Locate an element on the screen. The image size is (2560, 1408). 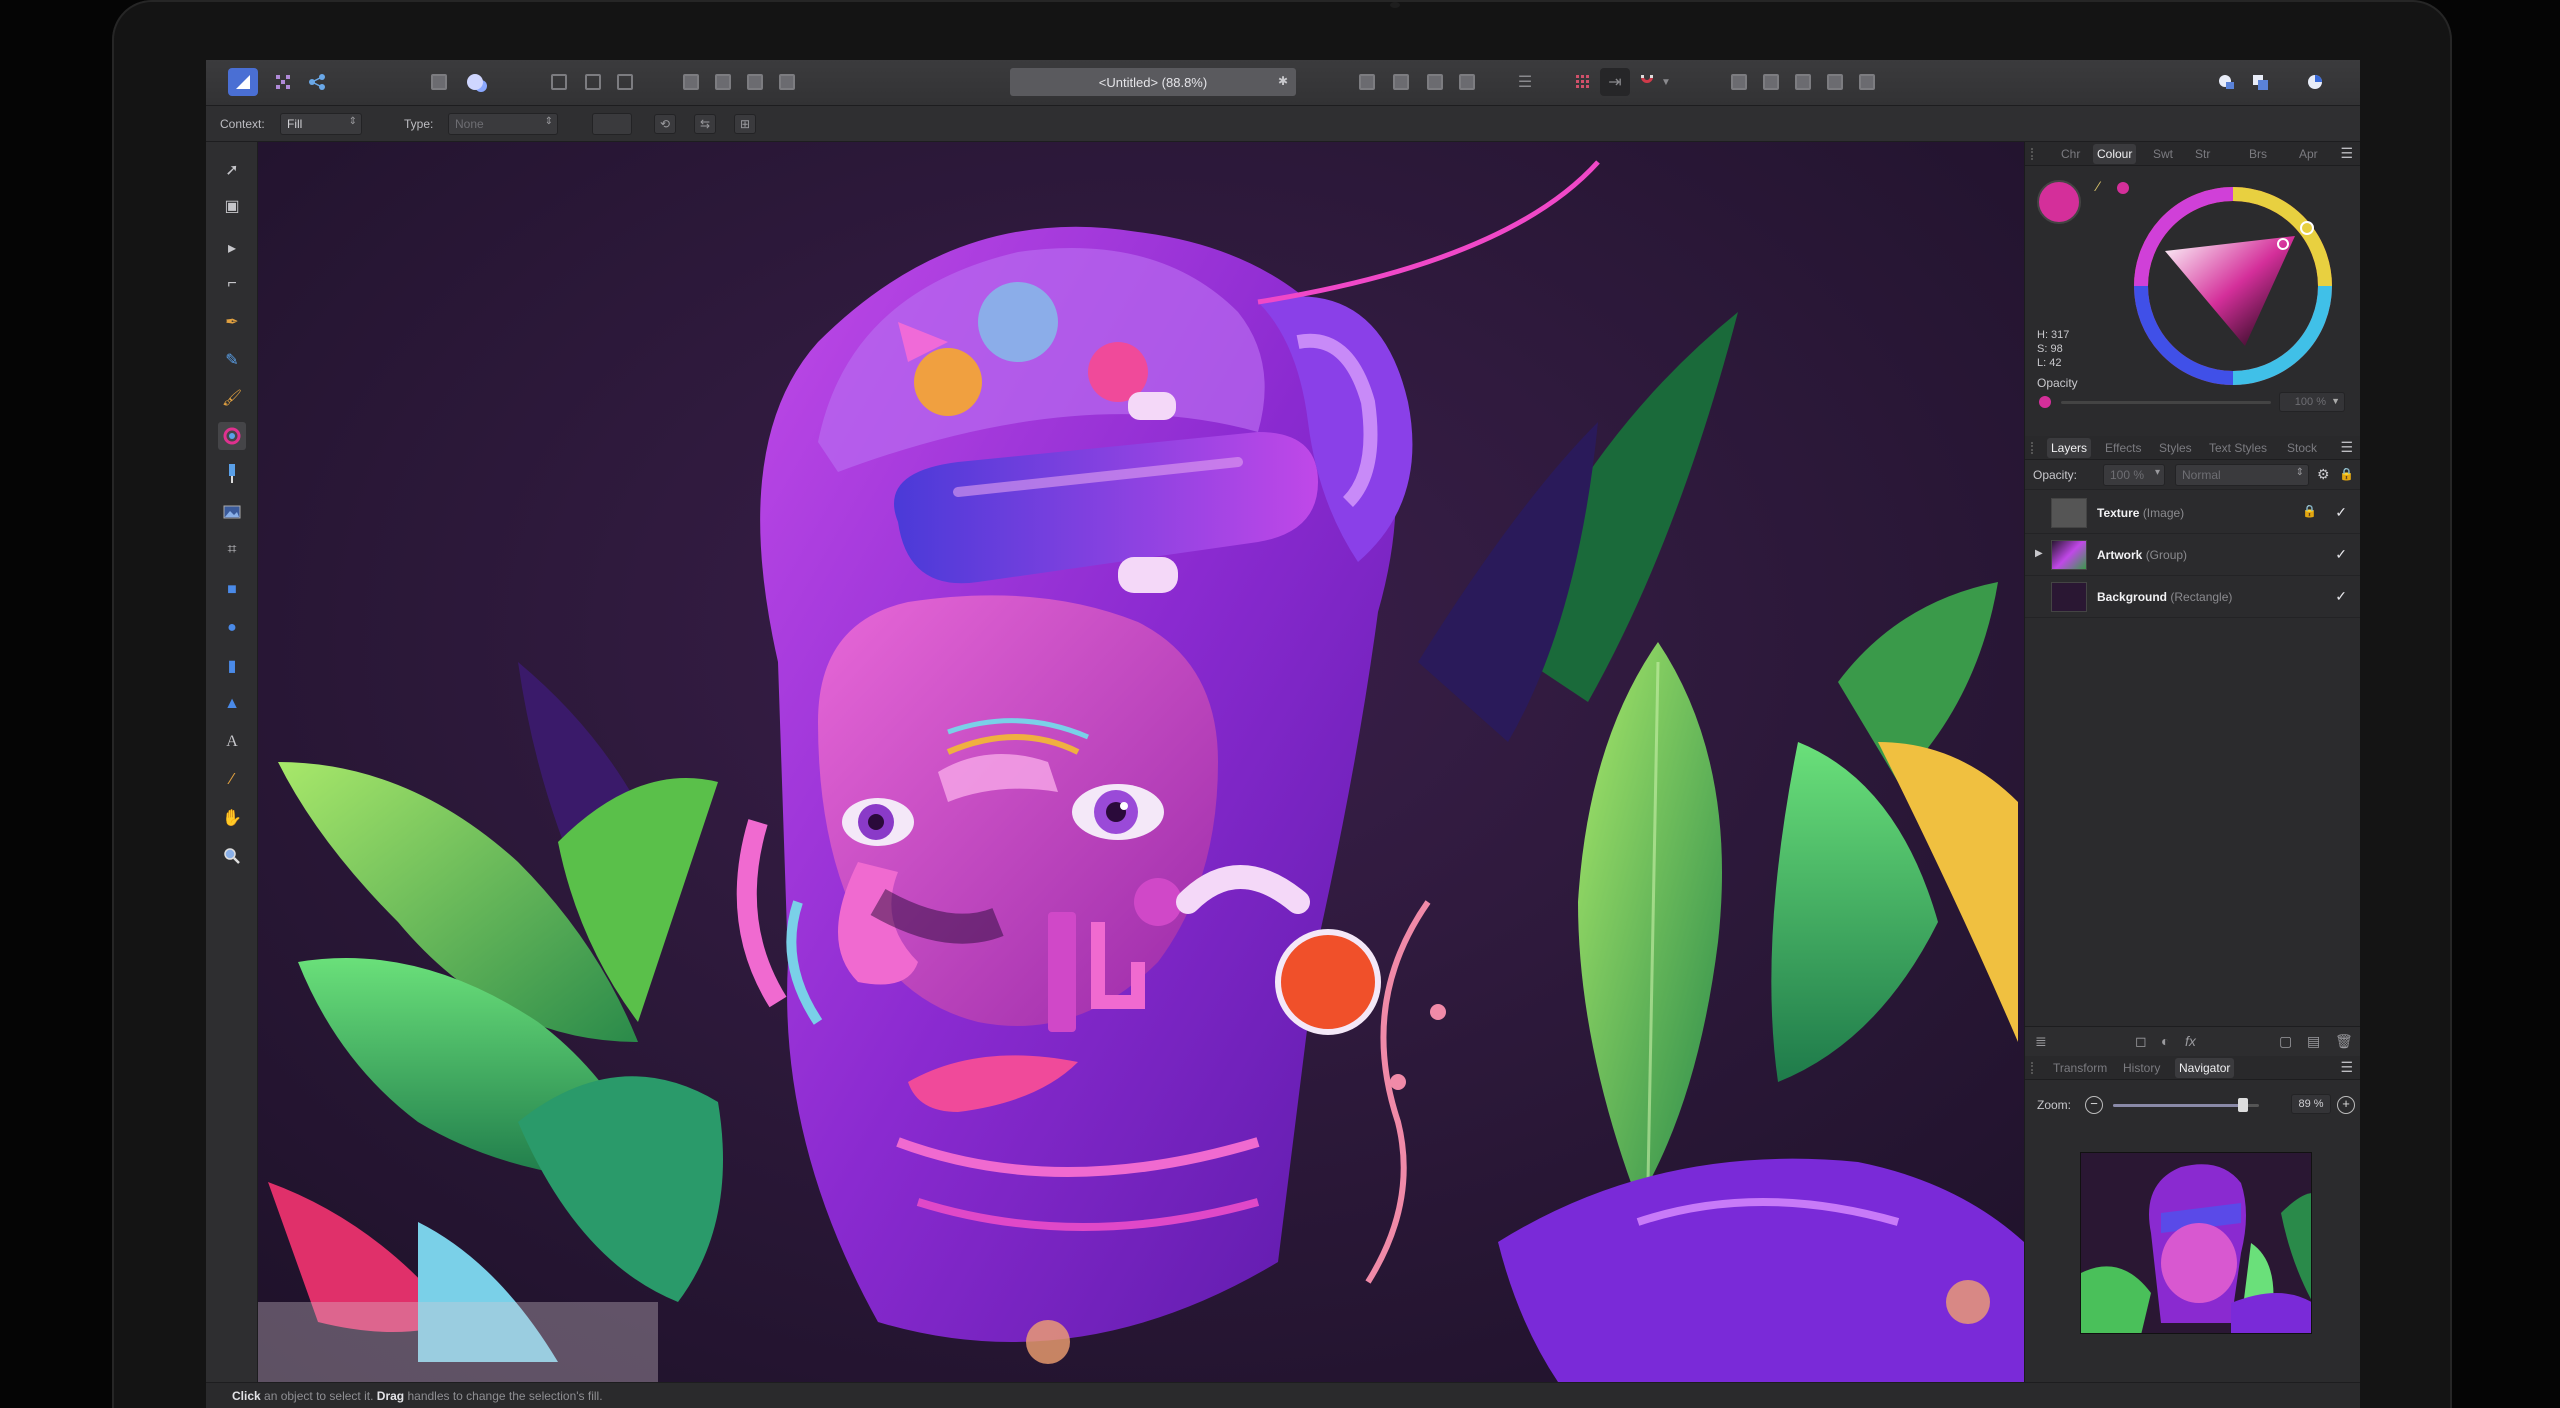
tab-character: Chr is located at coordinates (2070, 154).